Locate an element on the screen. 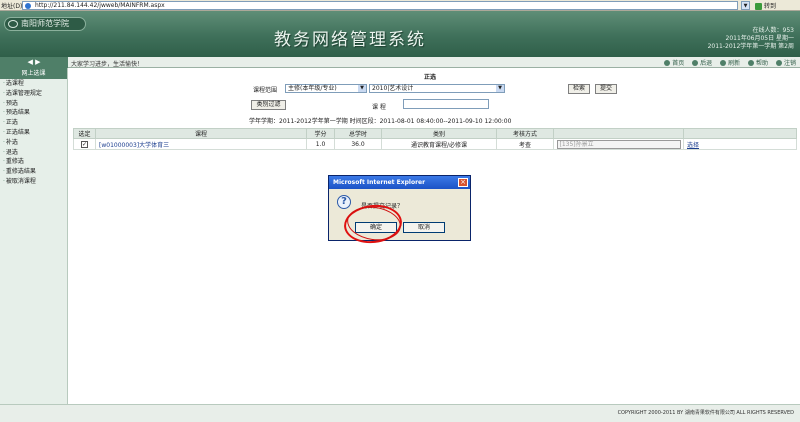 The image size is (800, 422). toolbar: ◀ ▶ 大家学习进步，生活愉快！ 首页 后退 刷新 帮助 注销 is located at coordinates (400, 62).